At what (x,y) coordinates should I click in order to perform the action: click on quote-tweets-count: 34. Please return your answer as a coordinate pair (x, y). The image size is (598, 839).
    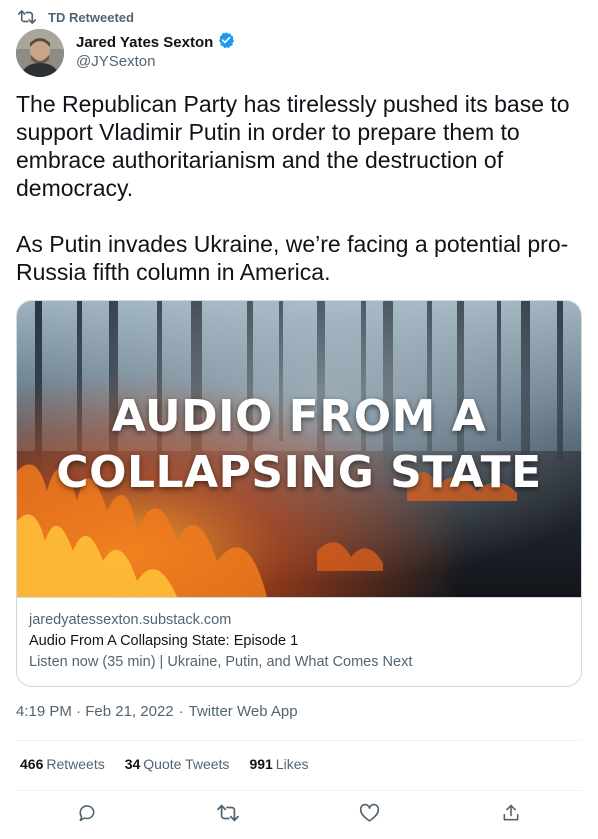
    Looking at the image, I should click on (132, 764).